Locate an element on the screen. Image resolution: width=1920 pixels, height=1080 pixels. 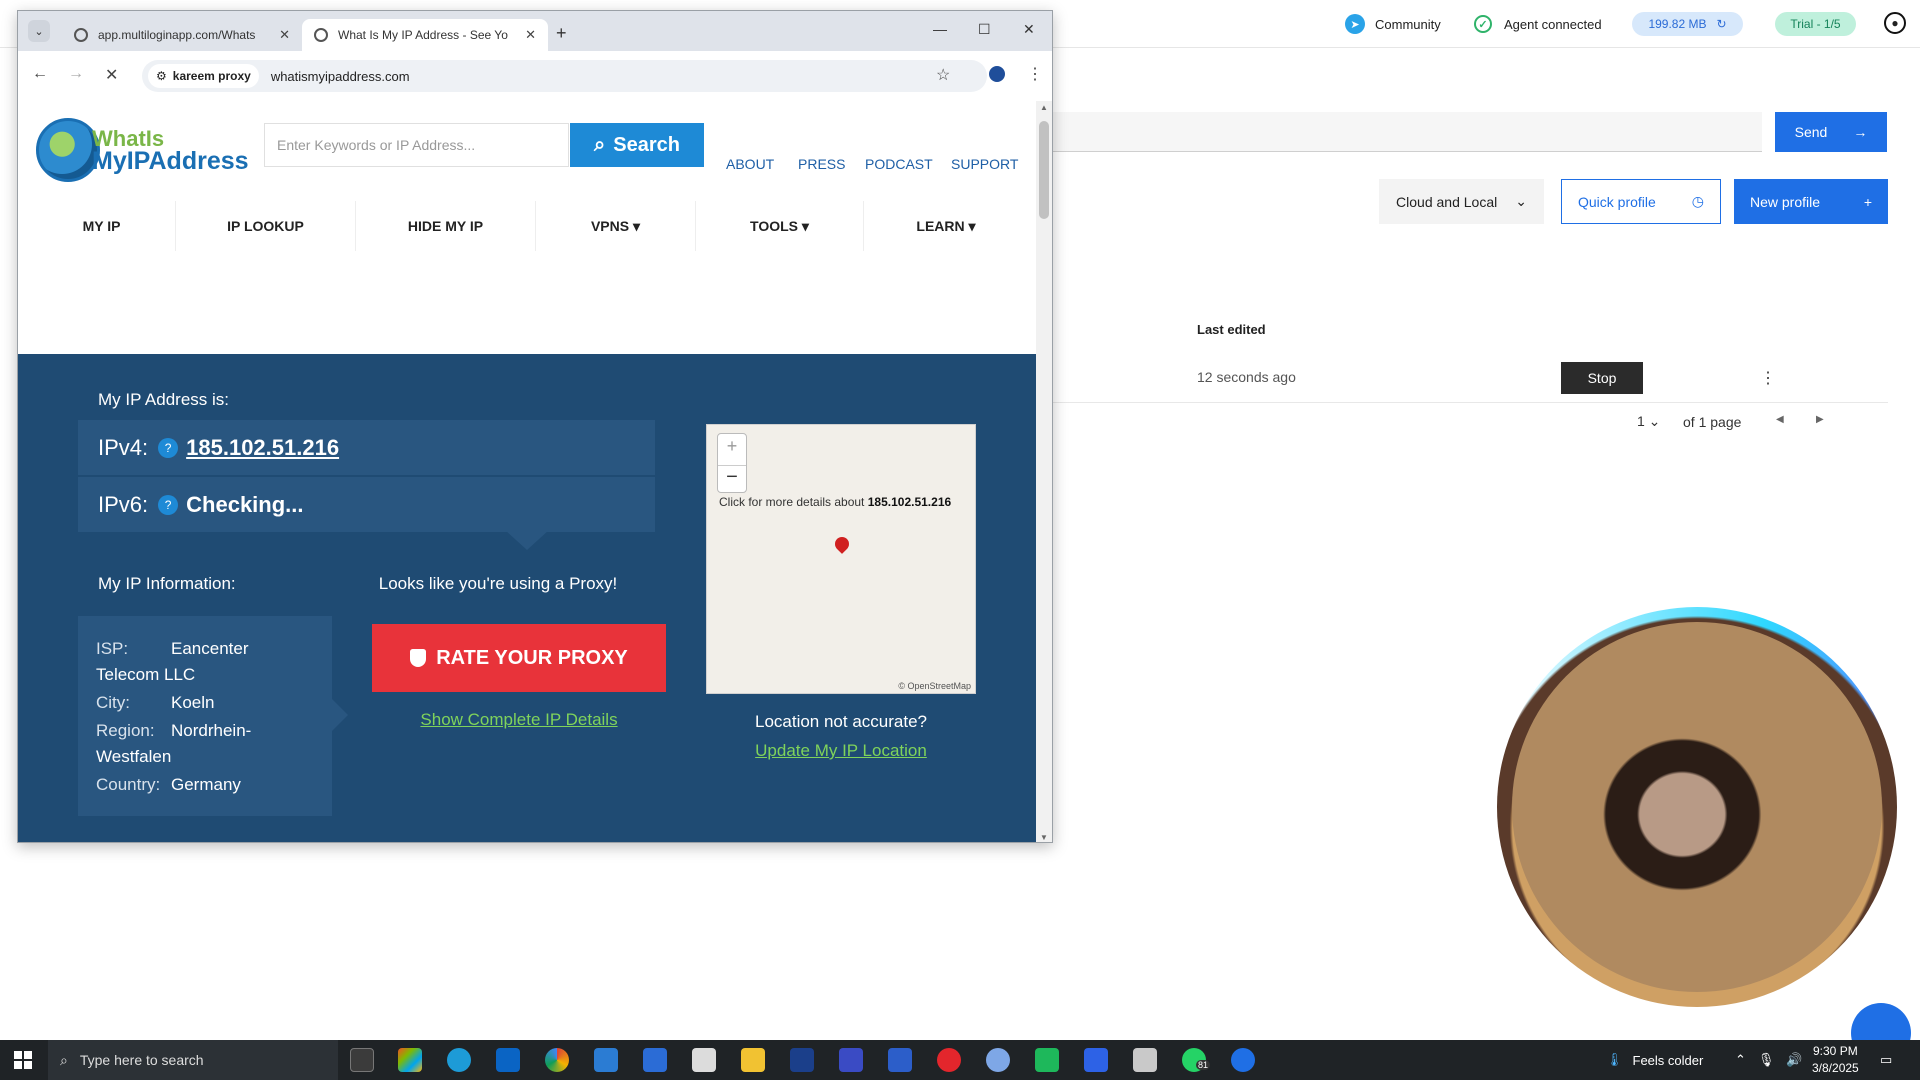
copilot-icon is located at coordinates (410, 1060).